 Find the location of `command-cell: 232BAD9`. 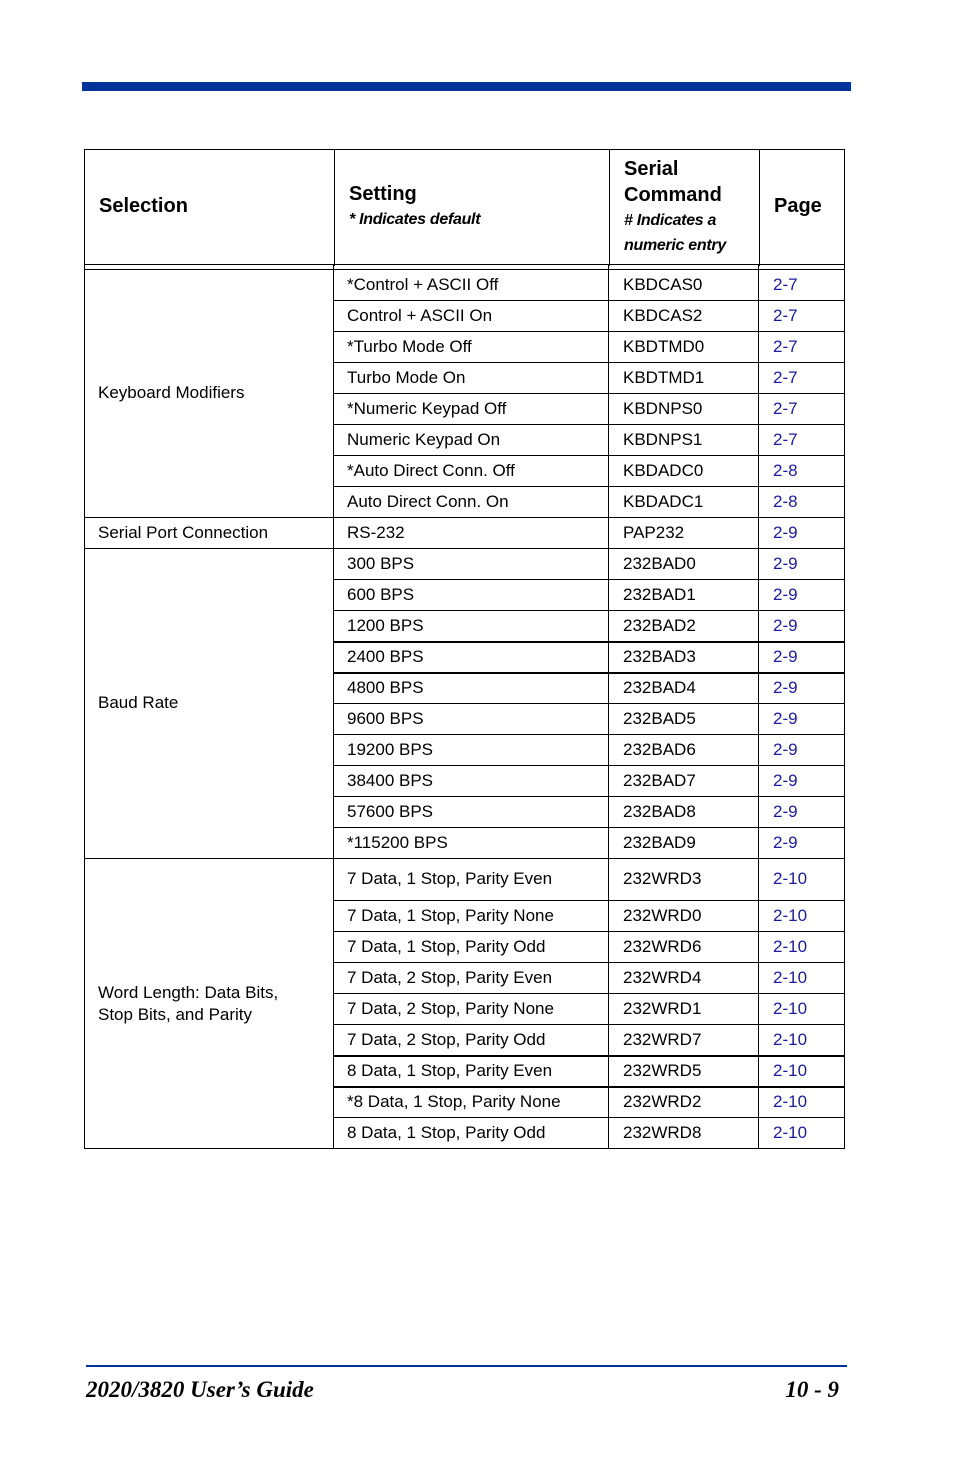

command-cell: 232BAD9 is located at coordinates (659, 842).